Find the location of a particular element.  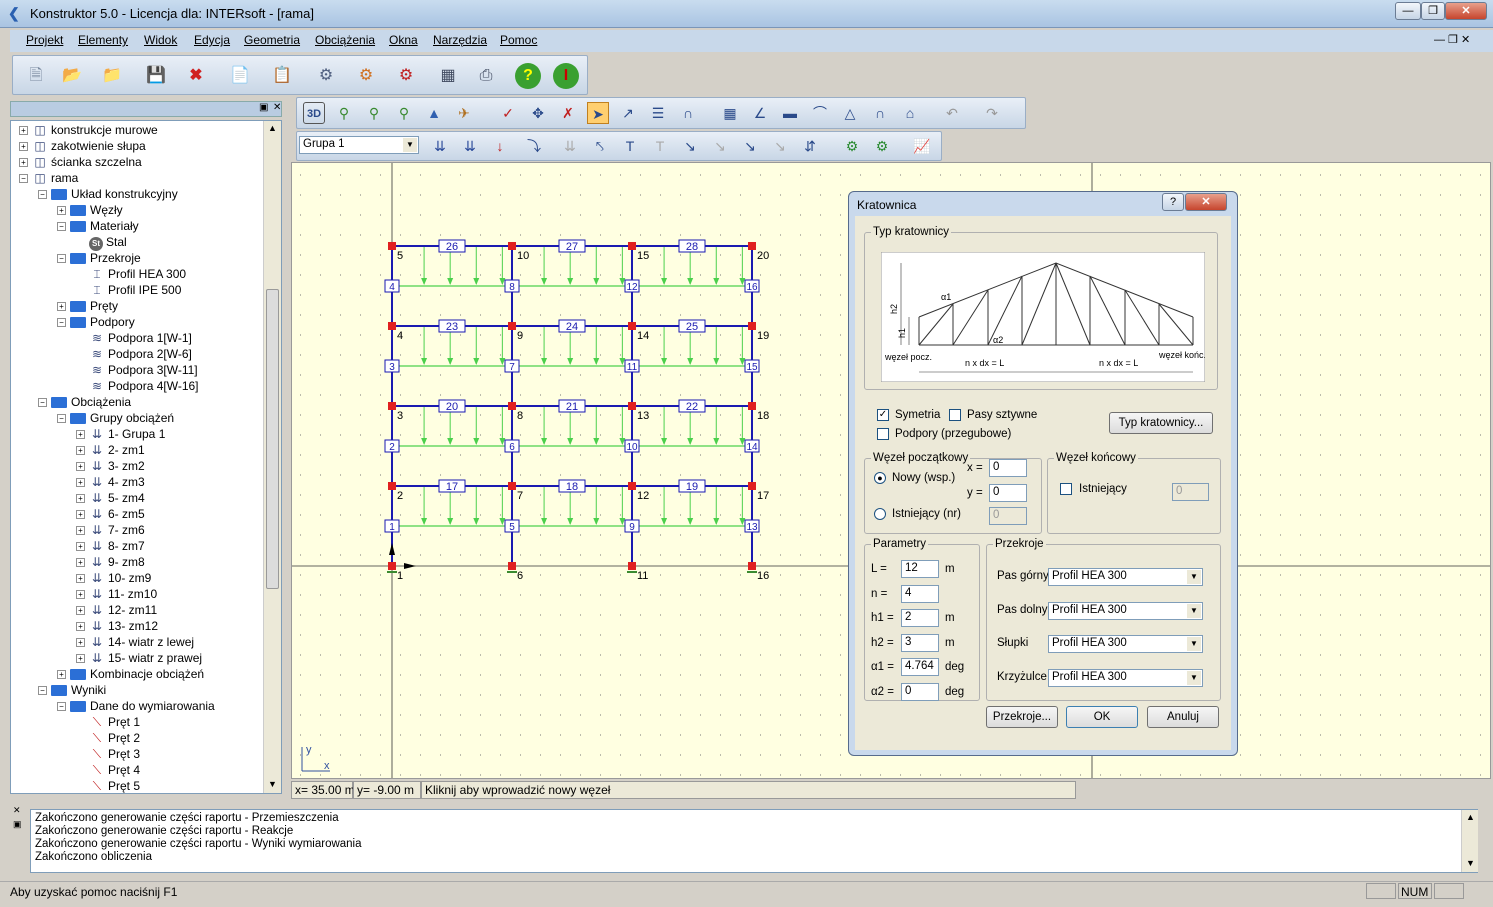

menu-edycja: Edycja is located at coordinates (212, 40).